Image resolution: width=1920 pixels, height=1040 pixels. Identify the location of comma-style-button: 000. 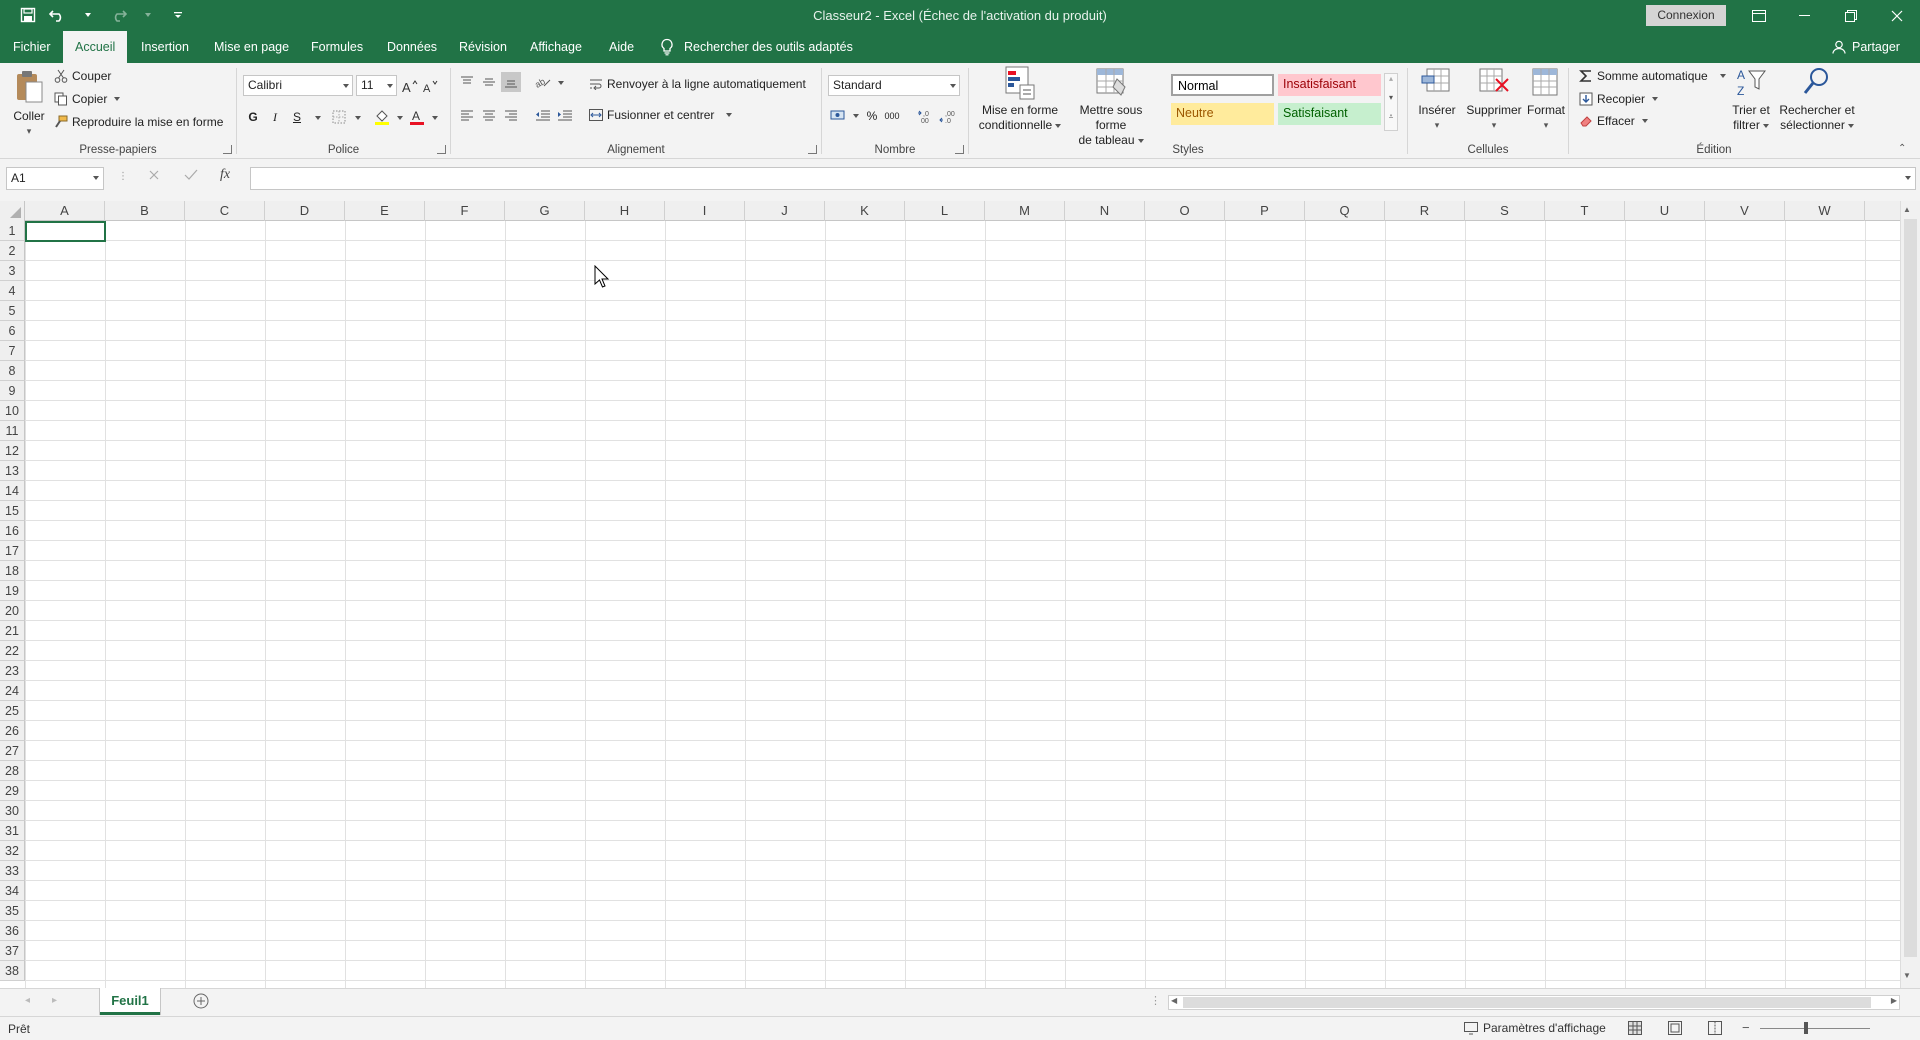
(892, 116).